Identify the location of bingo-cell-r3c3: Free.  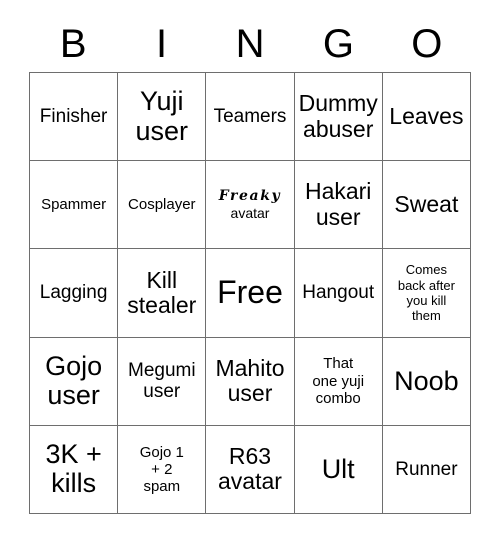
(250, 293).